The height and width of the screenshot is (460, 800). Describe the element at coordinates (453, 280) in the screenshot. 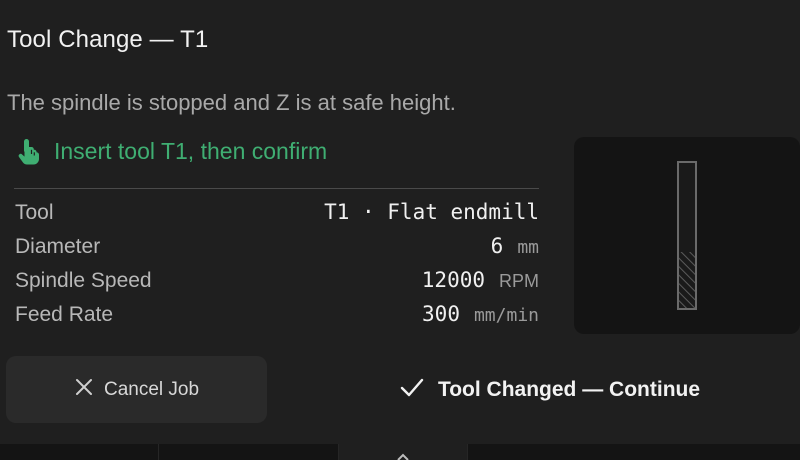

I see `param-value: 12000` at that location.